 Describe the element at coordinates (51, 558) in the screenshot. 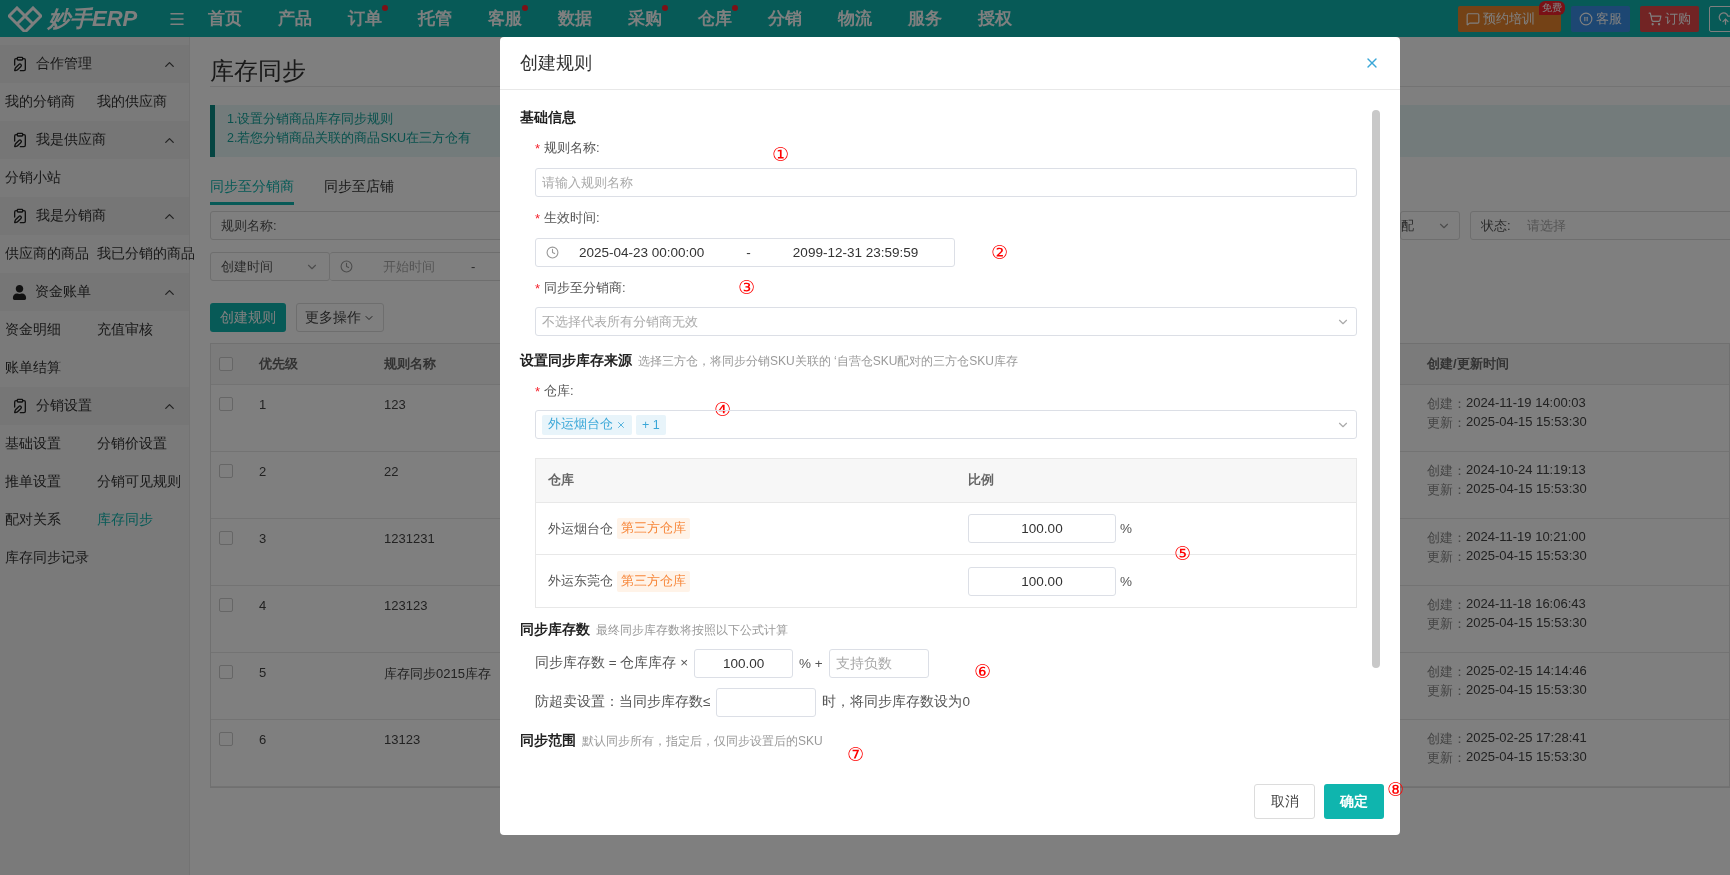

I see `sidebar-item: 库存同步记录` at that location.